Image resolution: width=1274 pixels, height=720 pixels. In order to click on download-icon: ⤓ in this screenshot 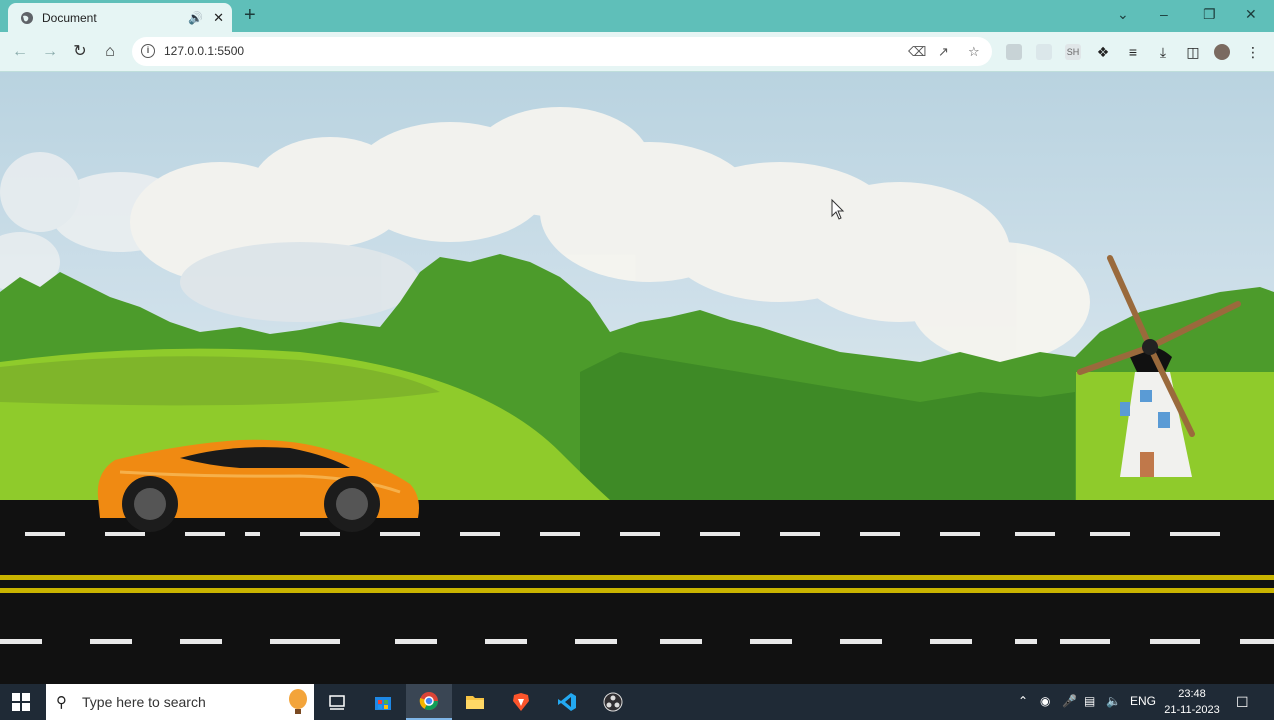, I will do `click(1163, 52)`.